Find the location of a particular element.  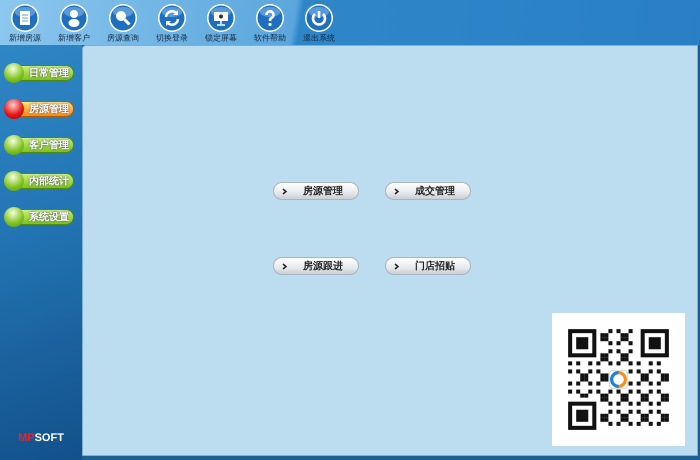

refresh-icon is located at coordinates (172, 18).